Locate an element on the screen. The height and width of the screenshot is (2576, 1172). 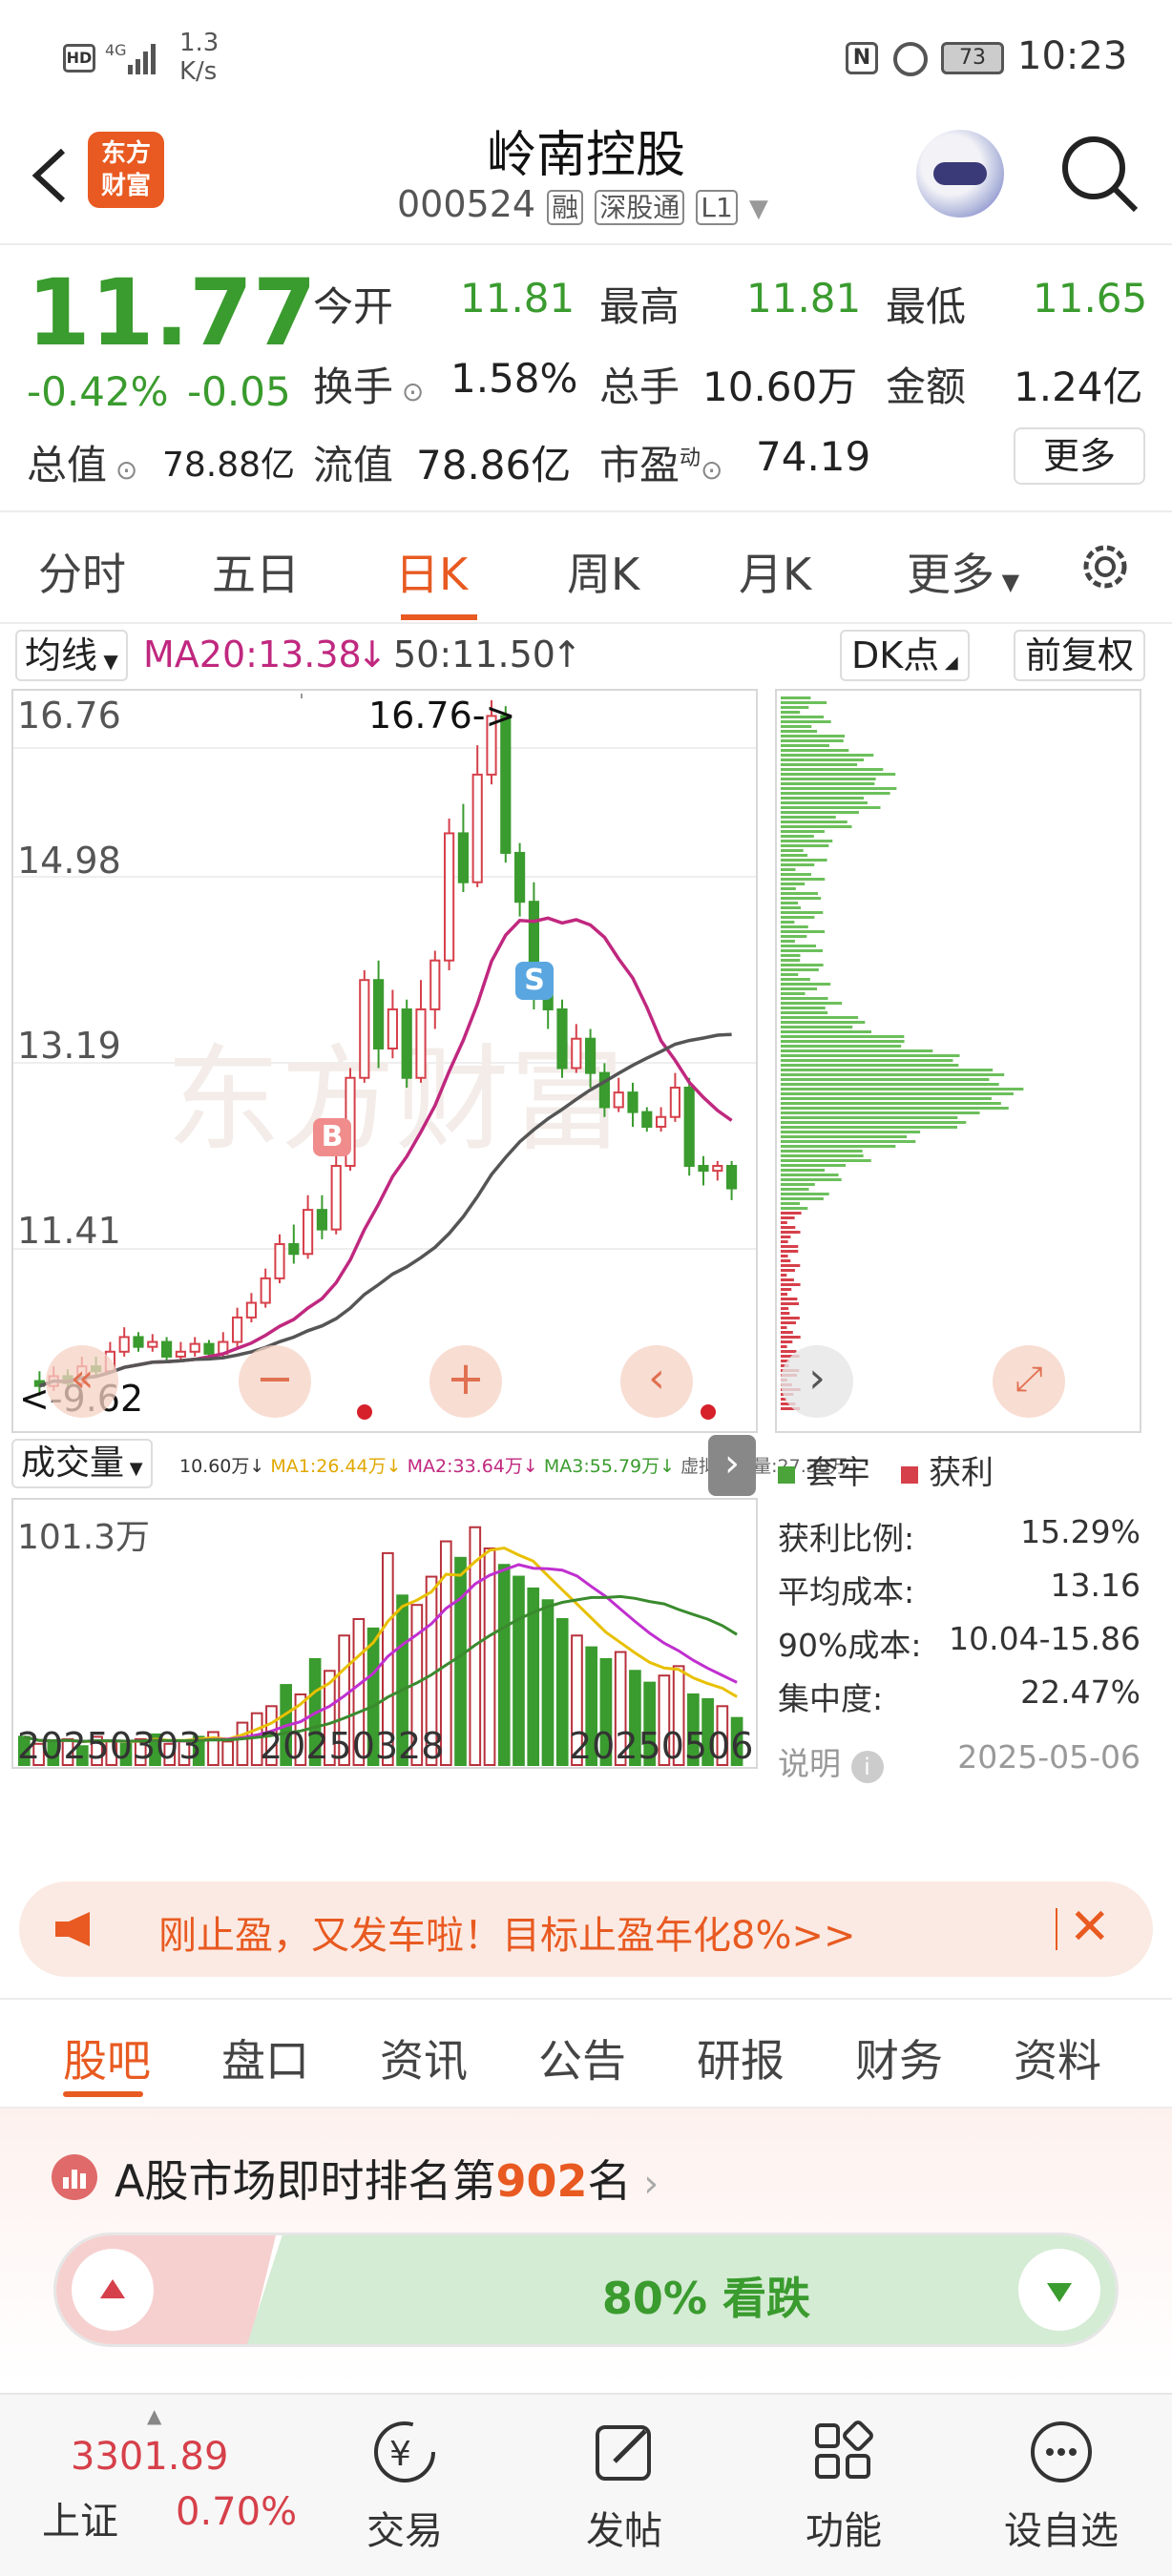
tab-news: 资讯 is located at coordinates (424, 2057).